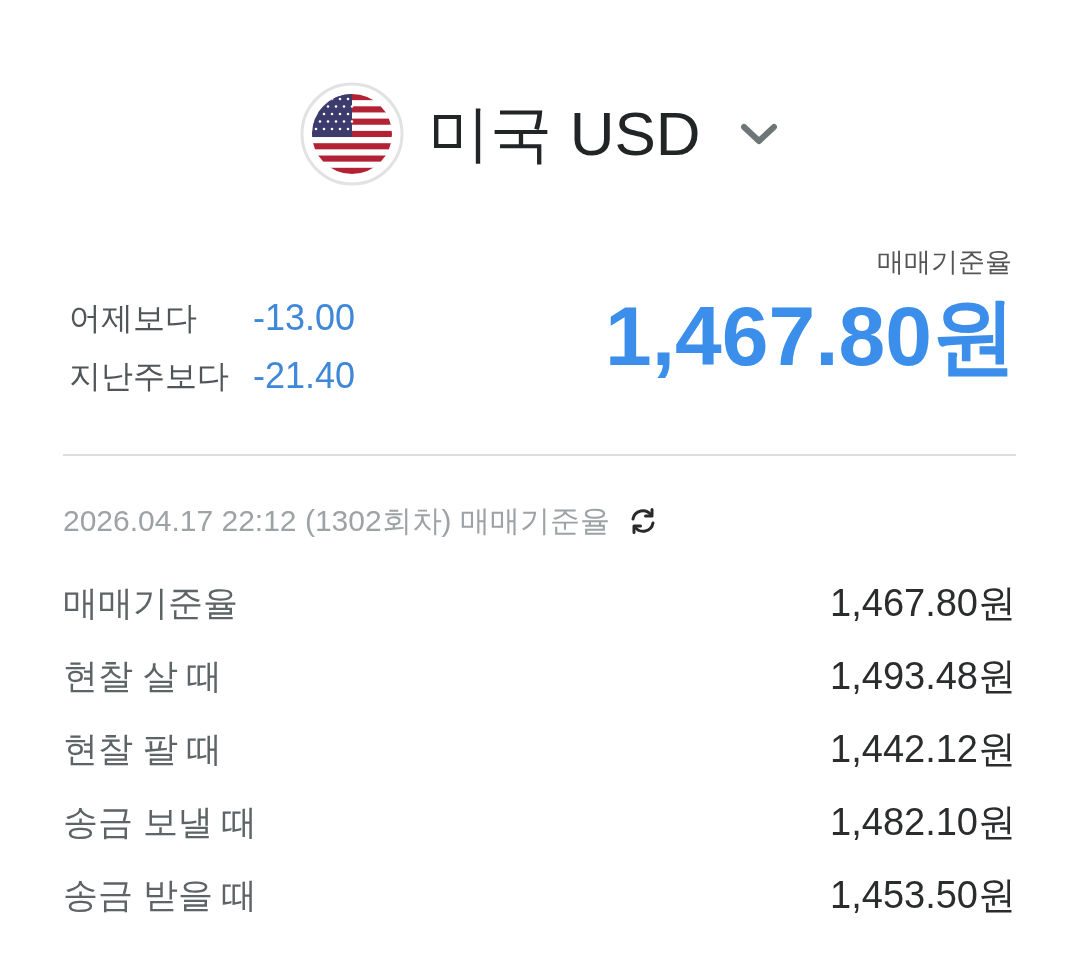 This screenshot has height=962, width=1079. I want to click on rate-type-label: 송금 받을 때, so click(160, 895).